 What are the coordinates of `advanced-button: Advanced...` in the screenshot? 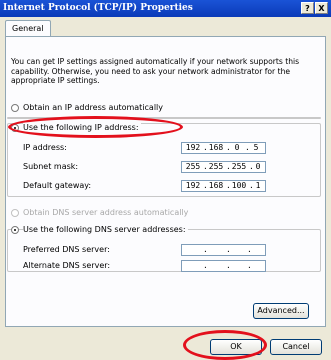 It's located at (281, 311).